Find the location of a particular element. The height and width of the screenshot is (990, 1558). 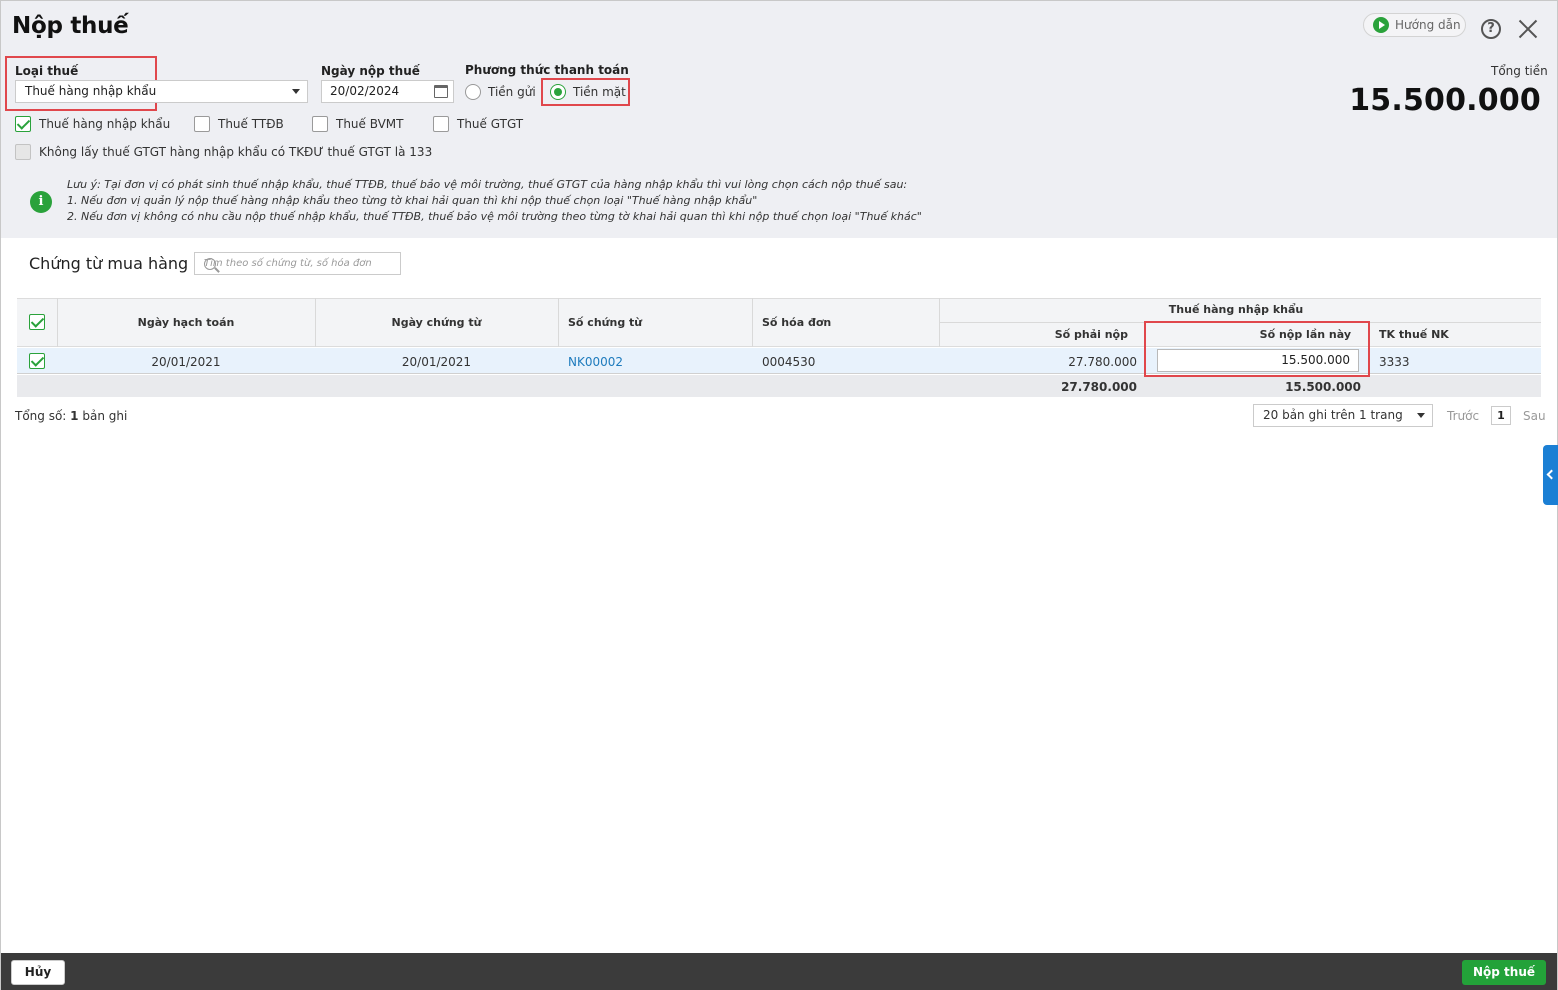

pay-date-field: 20/02/2024 is located at coordinates (387, 91).